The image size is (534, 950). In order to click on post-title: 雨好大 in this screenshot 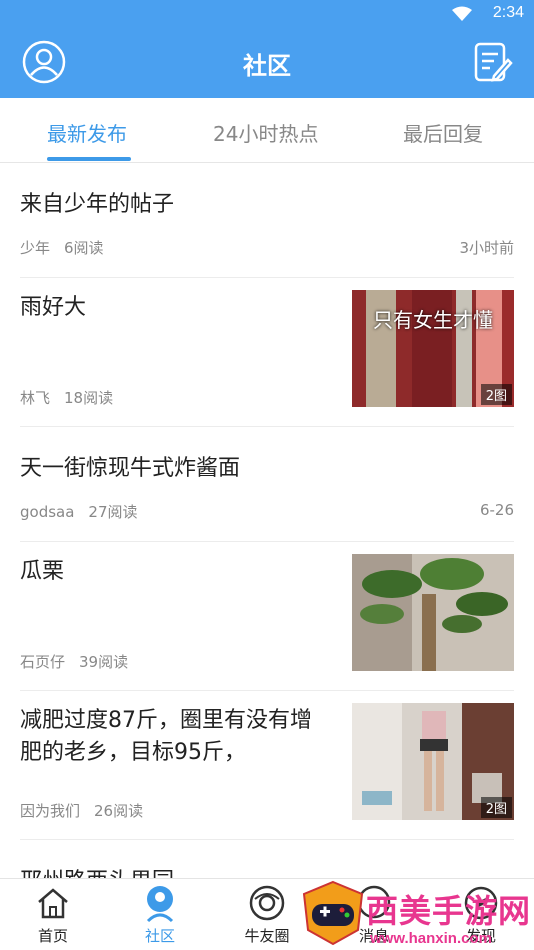, I will do `click(53, 307)`.